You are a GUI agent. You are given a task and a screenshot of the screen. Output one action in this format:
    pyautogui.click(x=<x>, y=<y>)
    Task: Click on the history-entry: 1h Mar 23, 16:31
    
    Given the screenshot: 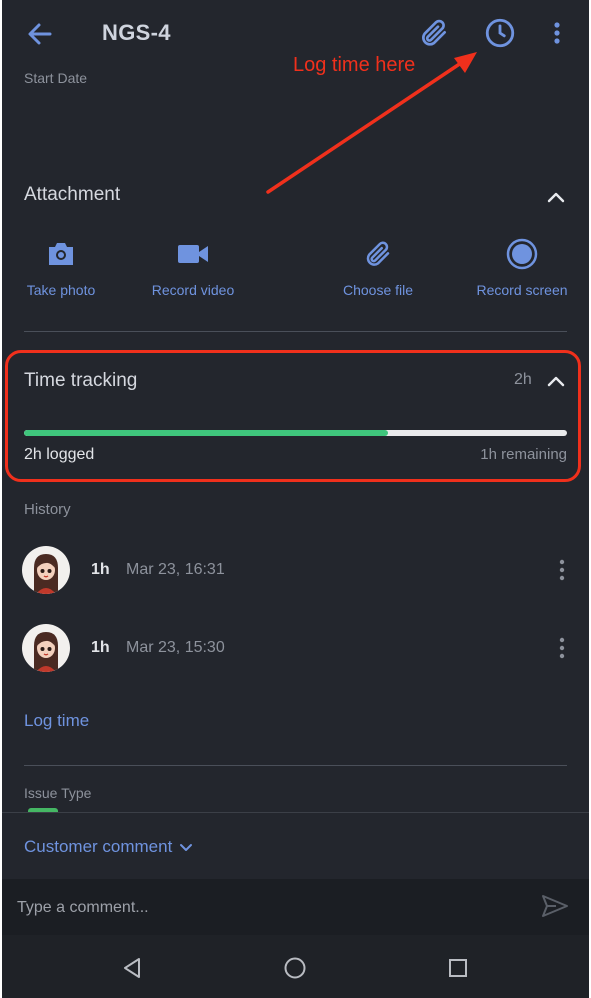 What is the action you would take?
    pyautogui.click(x=295, y=570)
    